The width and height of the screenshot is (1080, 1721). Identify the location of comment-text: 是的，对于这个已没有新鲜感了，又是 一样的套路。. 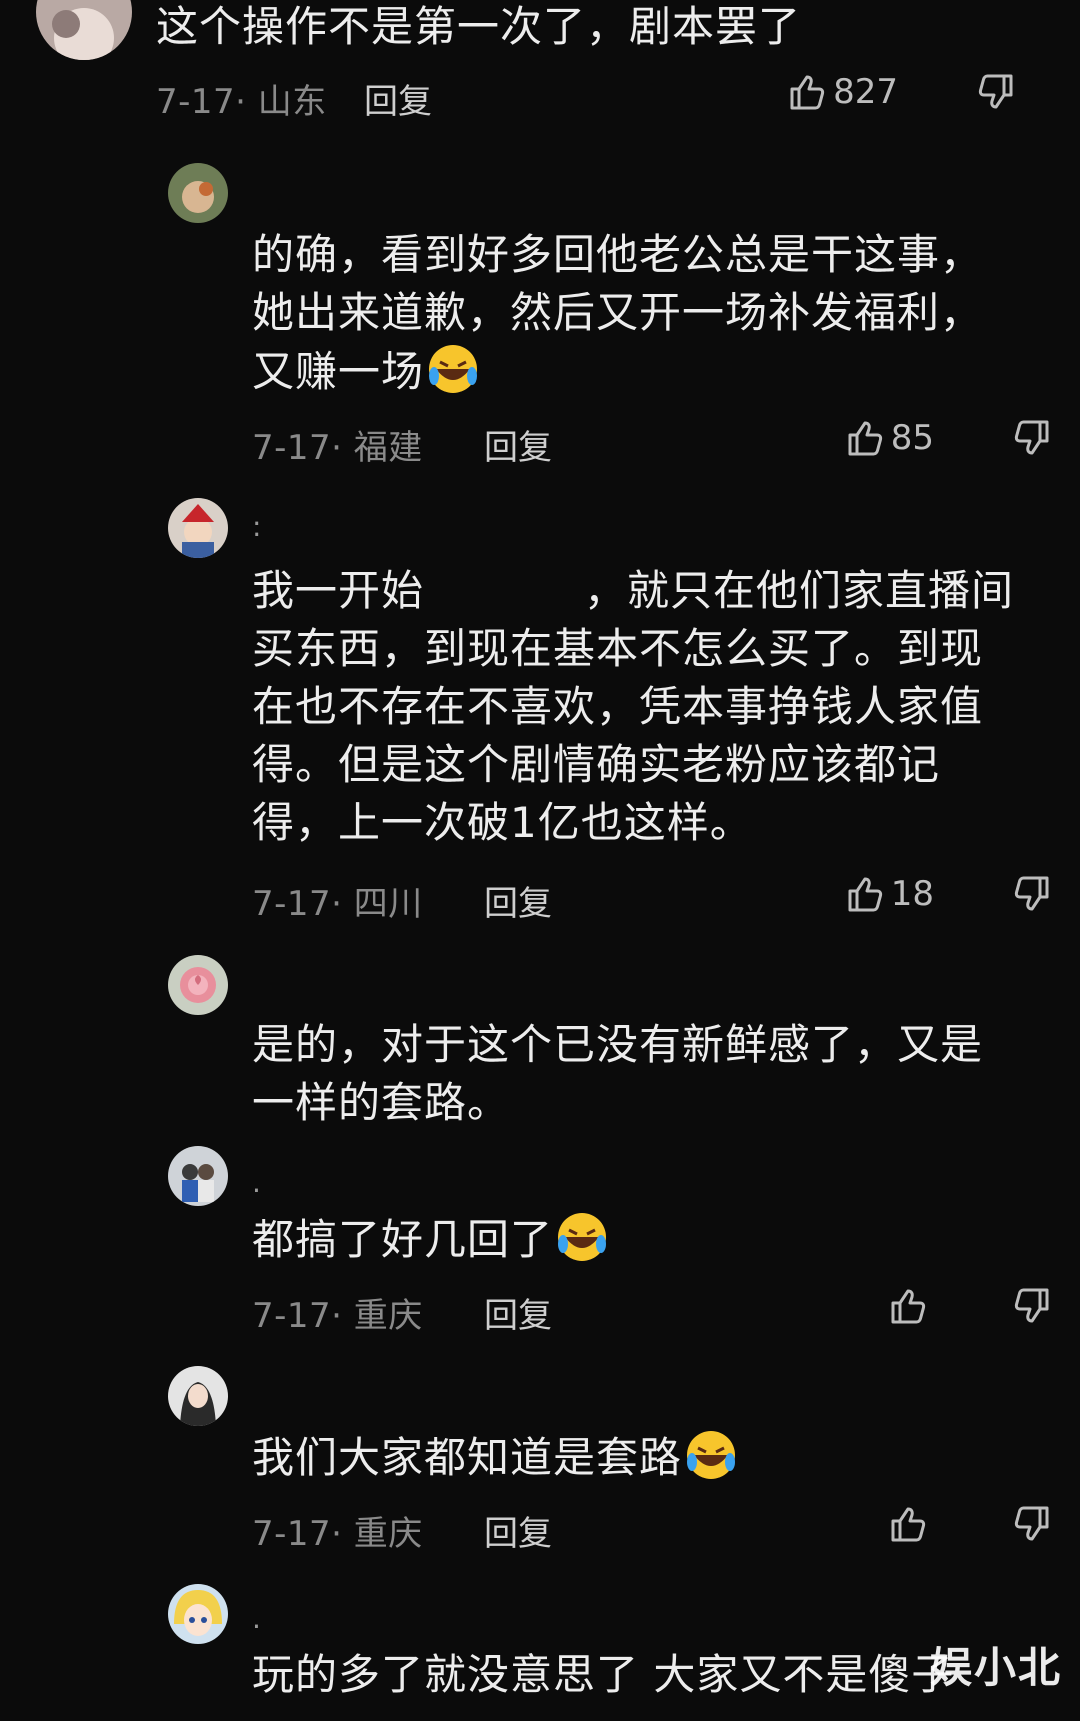
(647, 1074).